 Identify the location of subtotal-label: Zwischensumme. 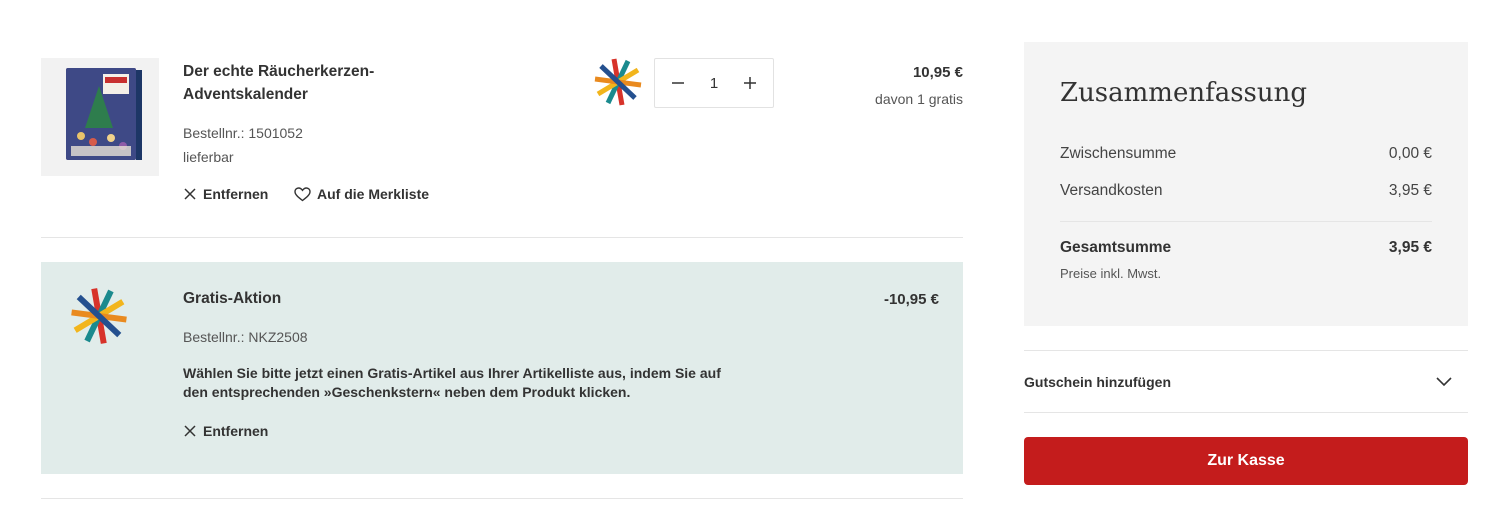
(1118, 153).